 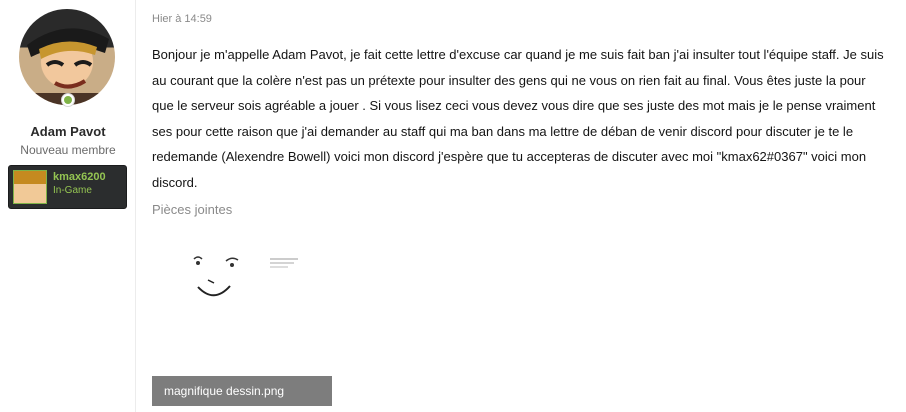 I want to click on game-username: kmax6200, so click(x=79, y=177).